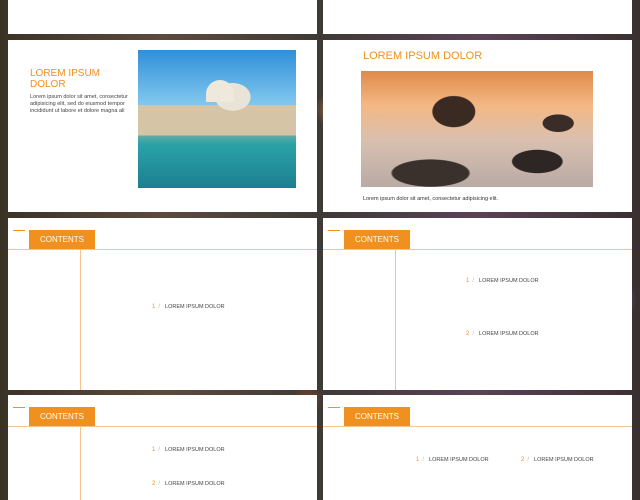 This screenshot has width=640, height=500. What do you see at coordinates (477, 129) in the screenshot?
I see `sea-rocks-photo` at bounding box center [477, 129].